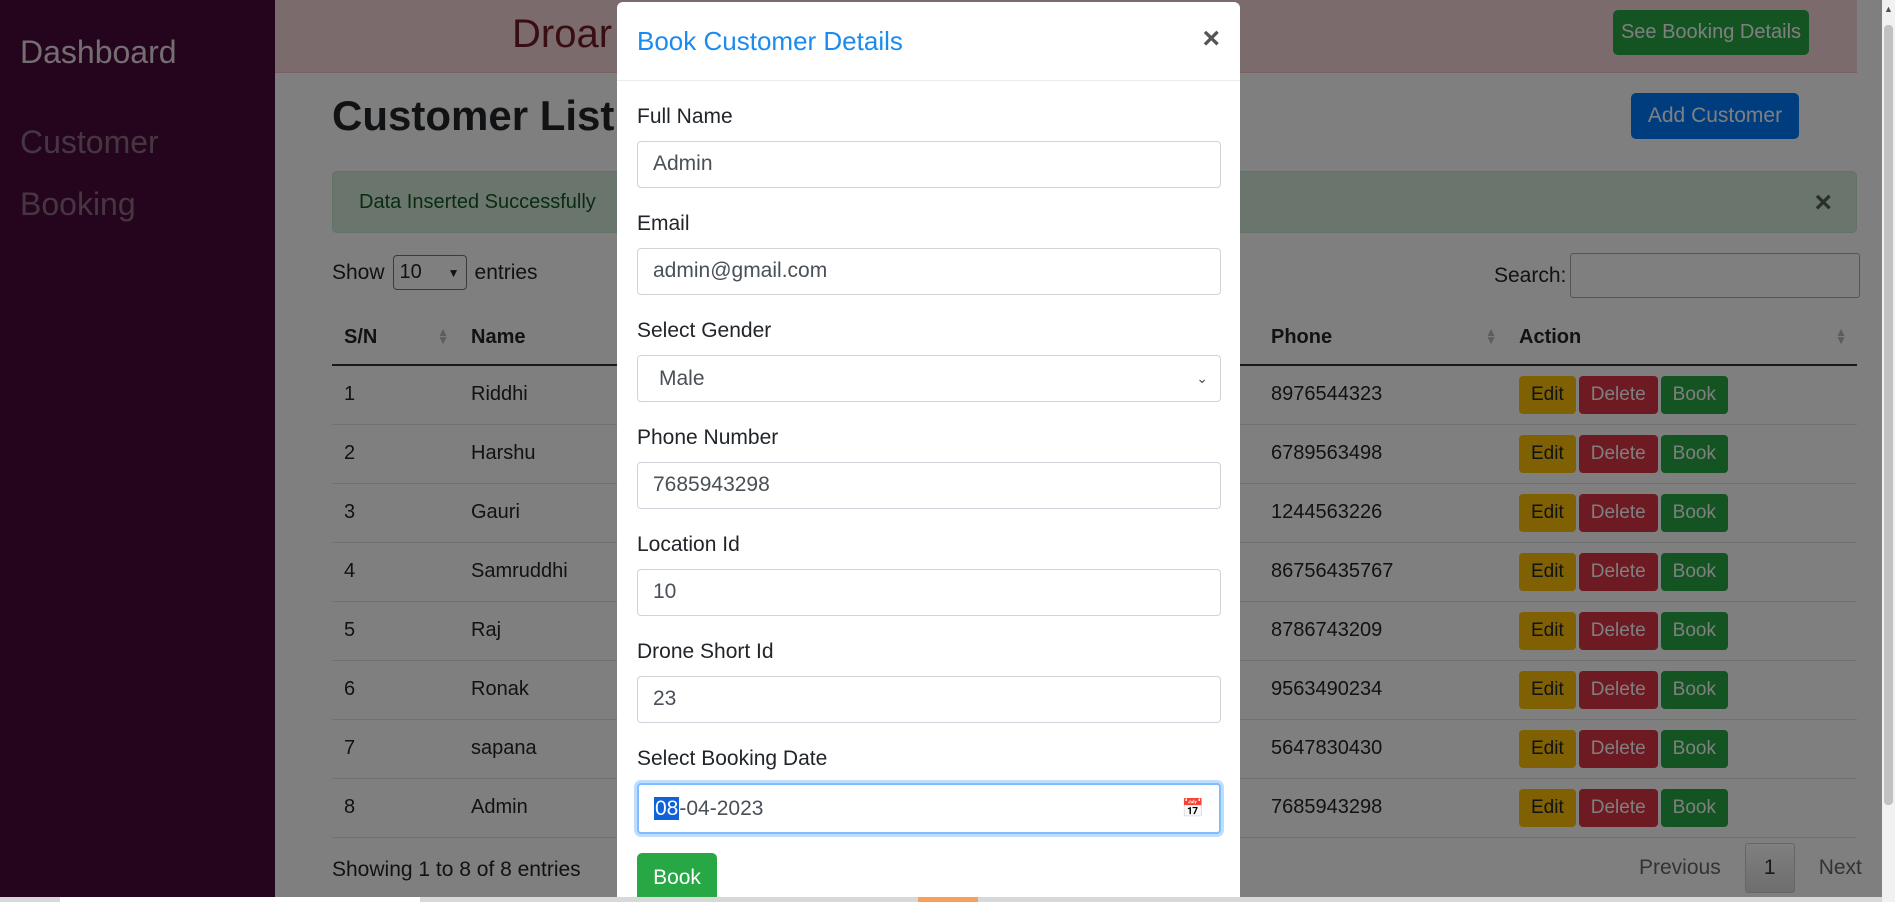  Describe the element at coordinates (929, 164) in the screenshot. I see `full-name-field: Admin` at that location.